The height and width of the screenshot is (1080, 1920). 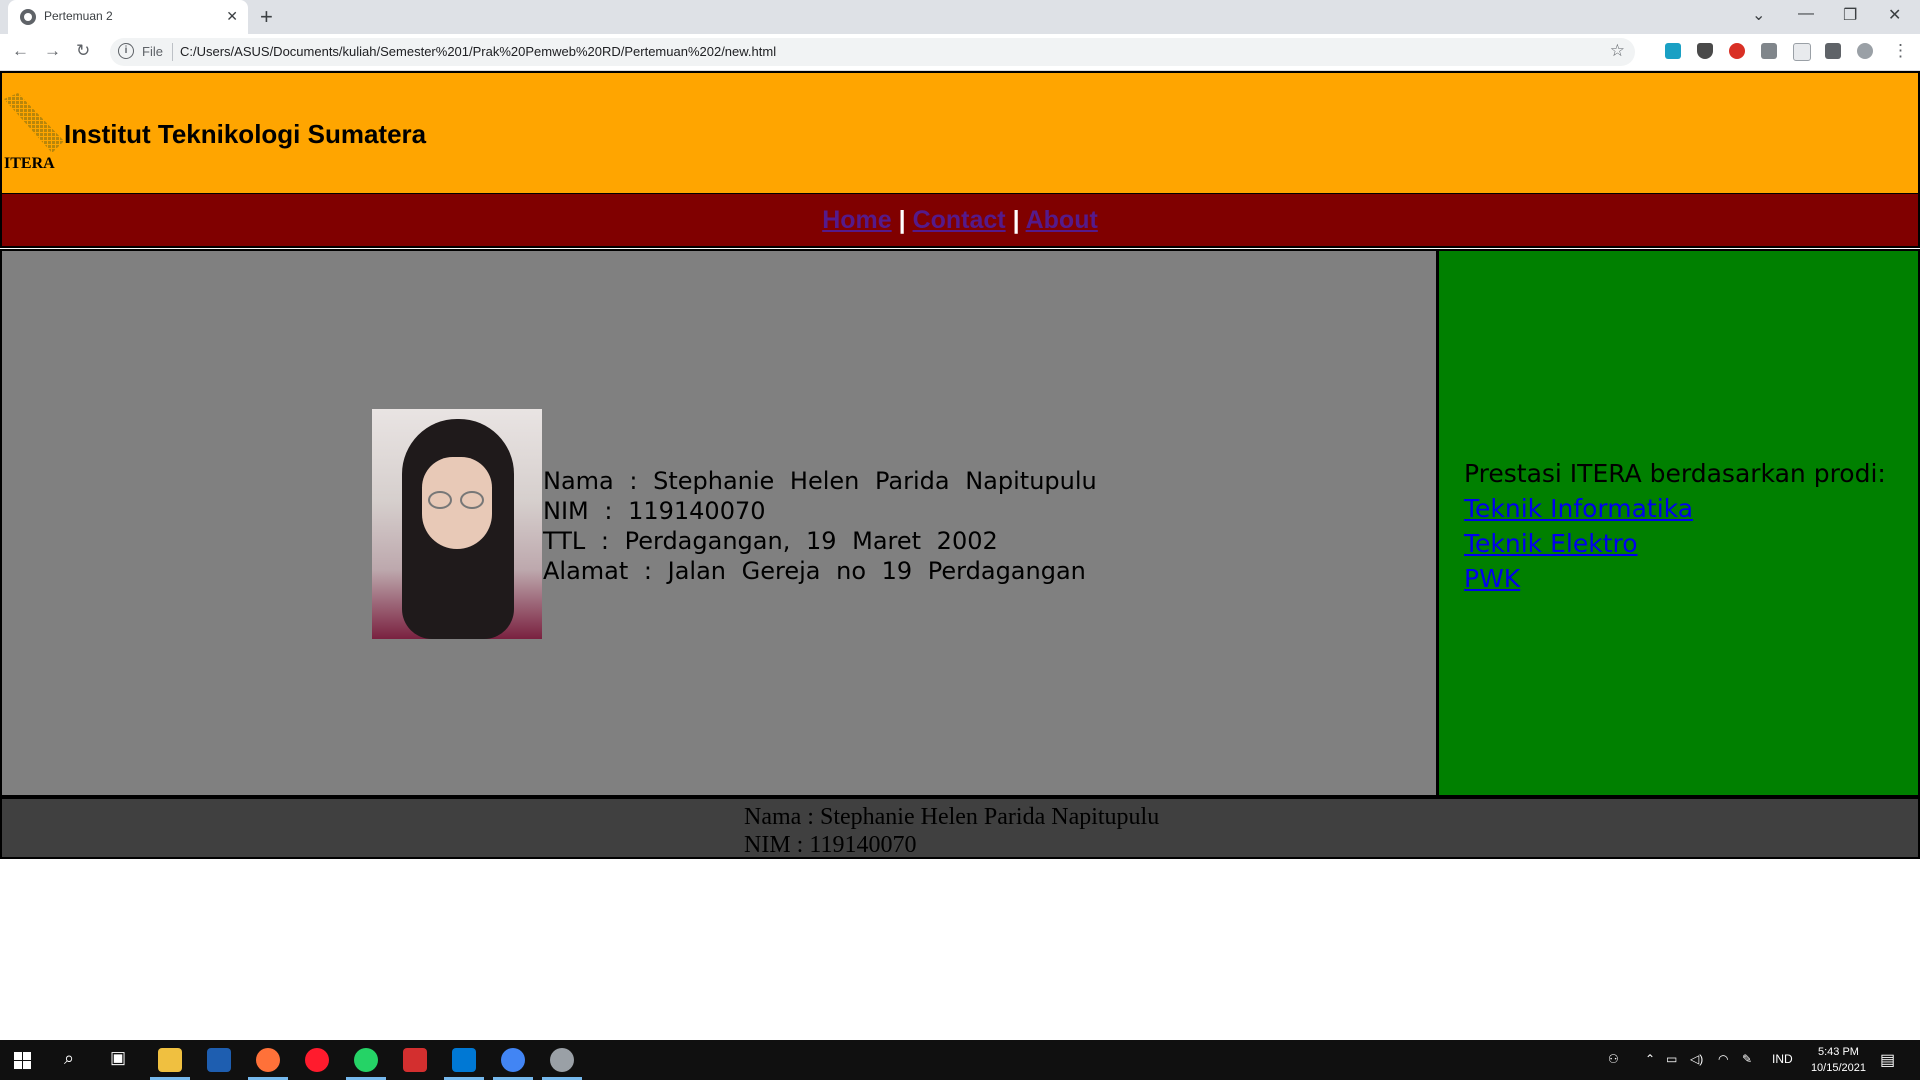 What do you see at coordinates (820, 481) in the screenshot?
I see `profile-nama: Nama : Stephanie Helen Parida Napitupulu` at bounding box center [820, 481].